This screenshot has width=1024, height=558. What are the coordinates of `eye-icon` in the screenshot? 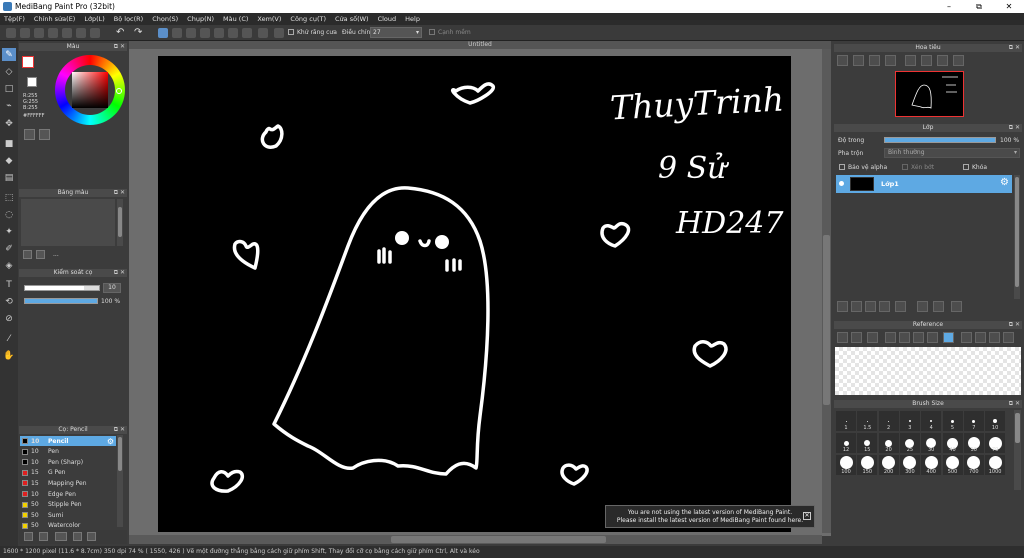 It's located at (841, 183).